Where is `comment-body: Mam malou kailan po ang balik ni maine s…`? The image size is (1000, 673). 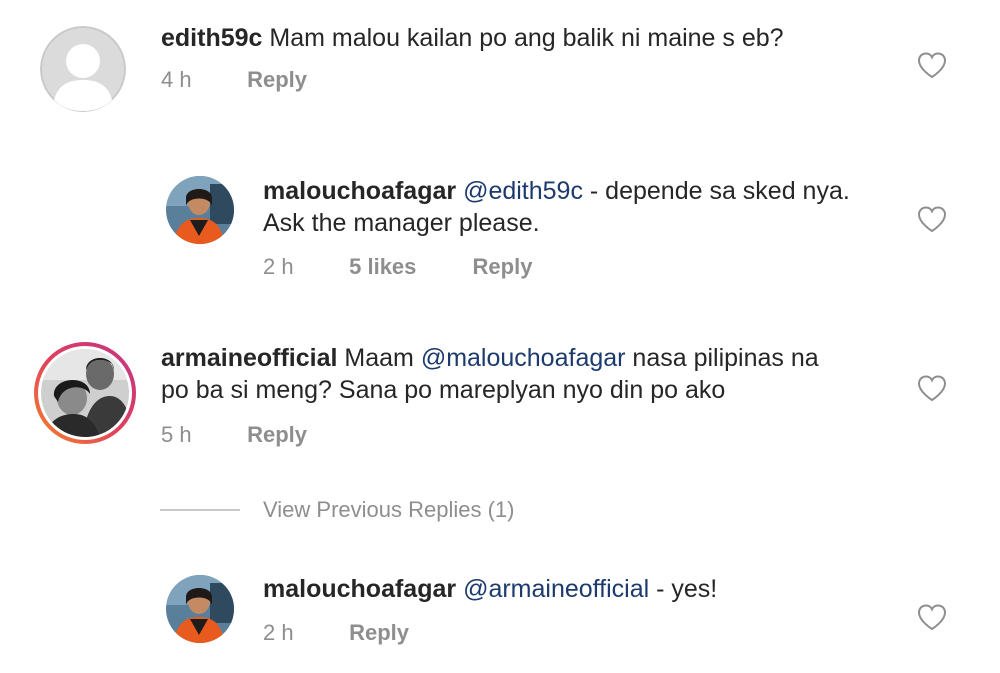 comment-body: Mam malou kailan po ang balik ni maine s… is located at coordinates (526, 38).